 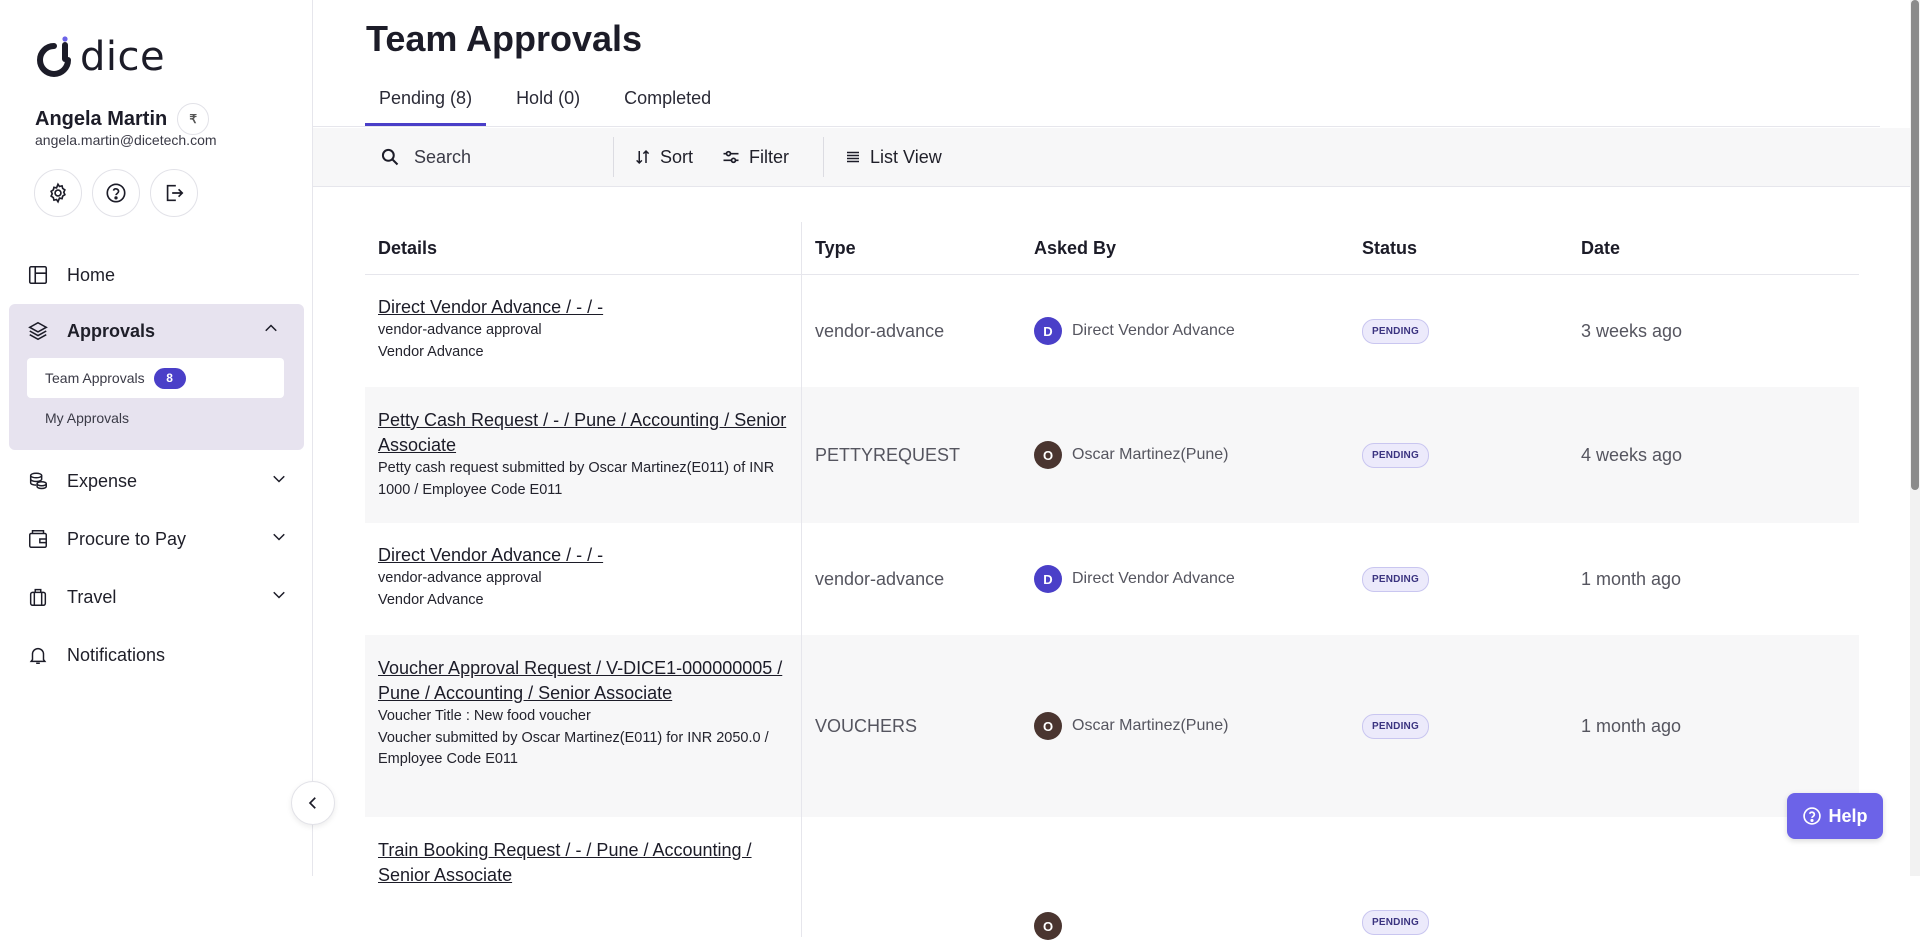 I want to click on brand-name: dice, so click(x=123, y=57).